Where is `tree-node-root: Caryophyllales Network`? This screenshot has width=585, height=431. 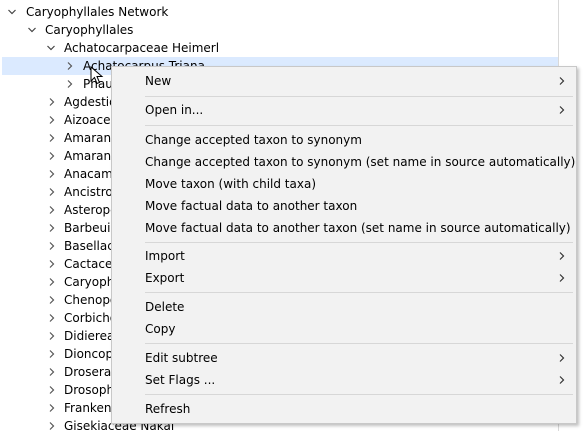 tree-node-root: Caryophyllales Network is located at coordinates (279, 12).